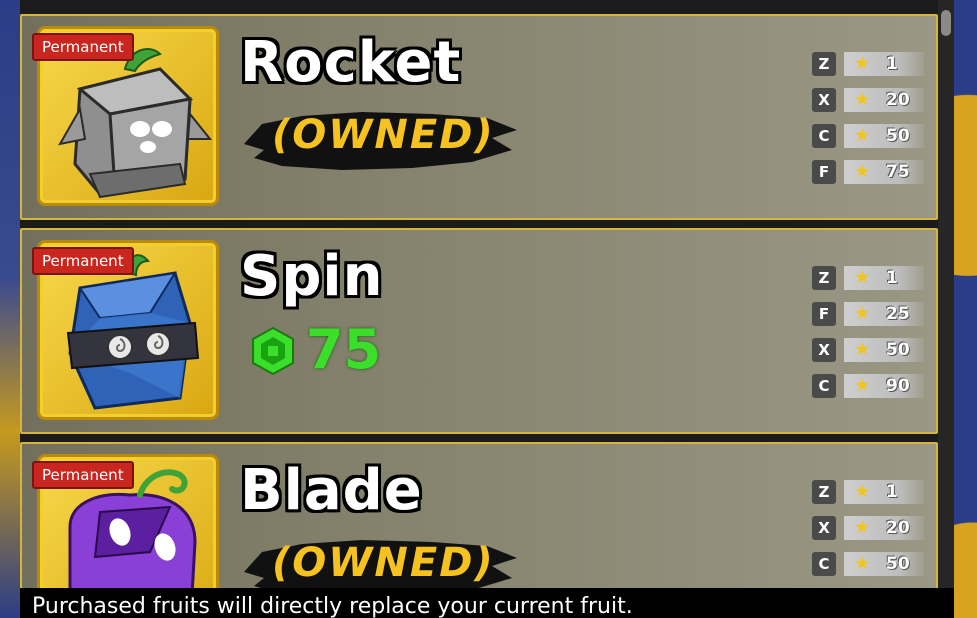  Describe the element at coordinates (898, 172) in the screenshot. I see `mastery-level: 75` at that location.